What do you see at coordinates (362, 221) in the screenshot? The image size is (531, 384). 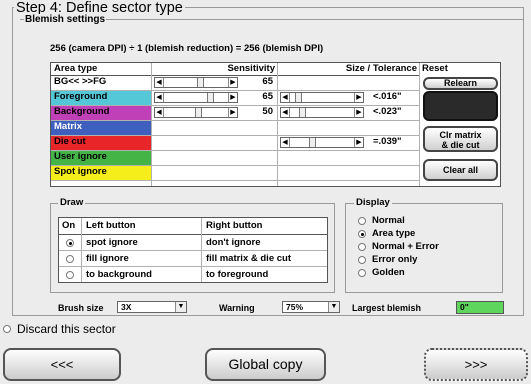 I see `display-radio-normal` at bounding box center [362, 221].